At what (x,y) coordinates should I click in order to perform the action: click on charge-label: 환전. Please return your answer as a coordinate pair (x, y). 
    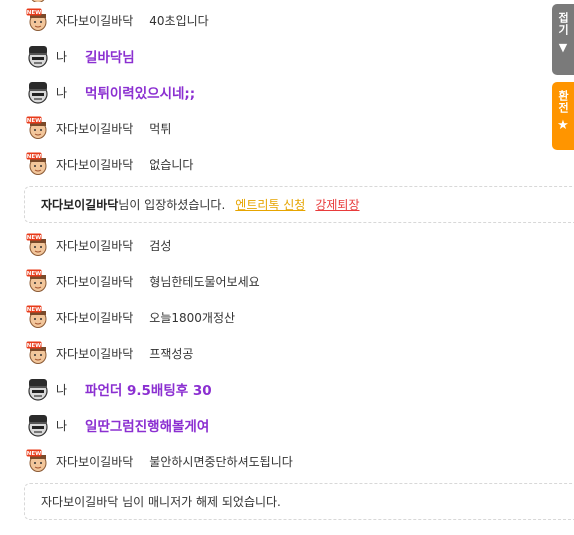
    Looking at the image, I should click on (563, 102).